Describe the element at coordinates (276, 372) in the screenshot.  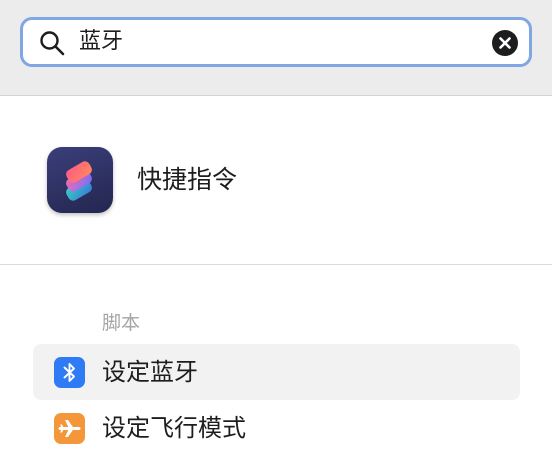
I see `action-set-bluetooth: 设定蓝牙` at that location.